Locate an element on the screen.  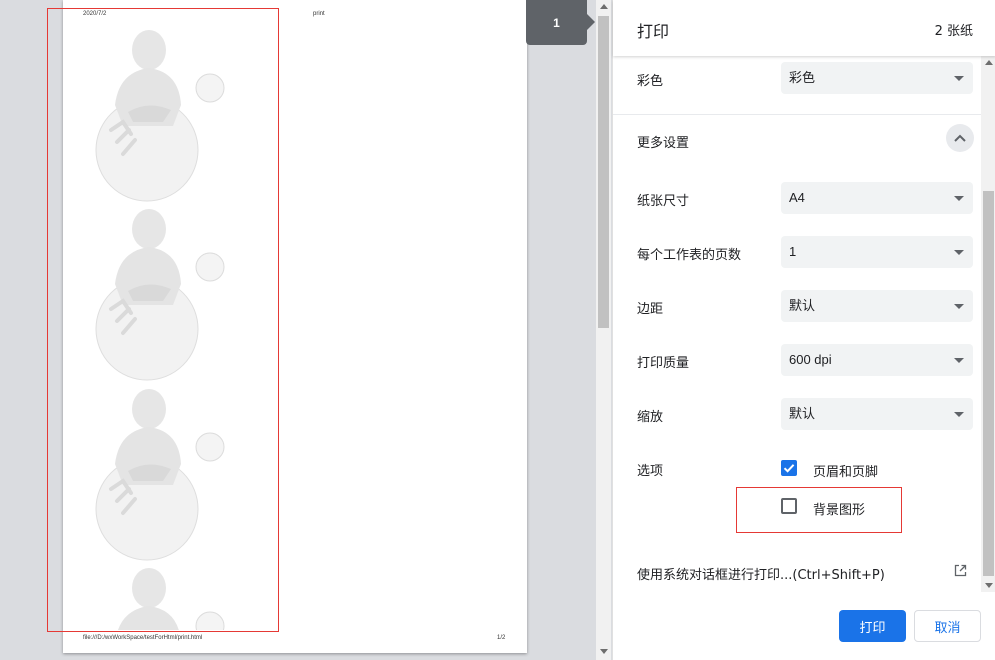
margins-select: 默认 is located at coordinates (877, 306).